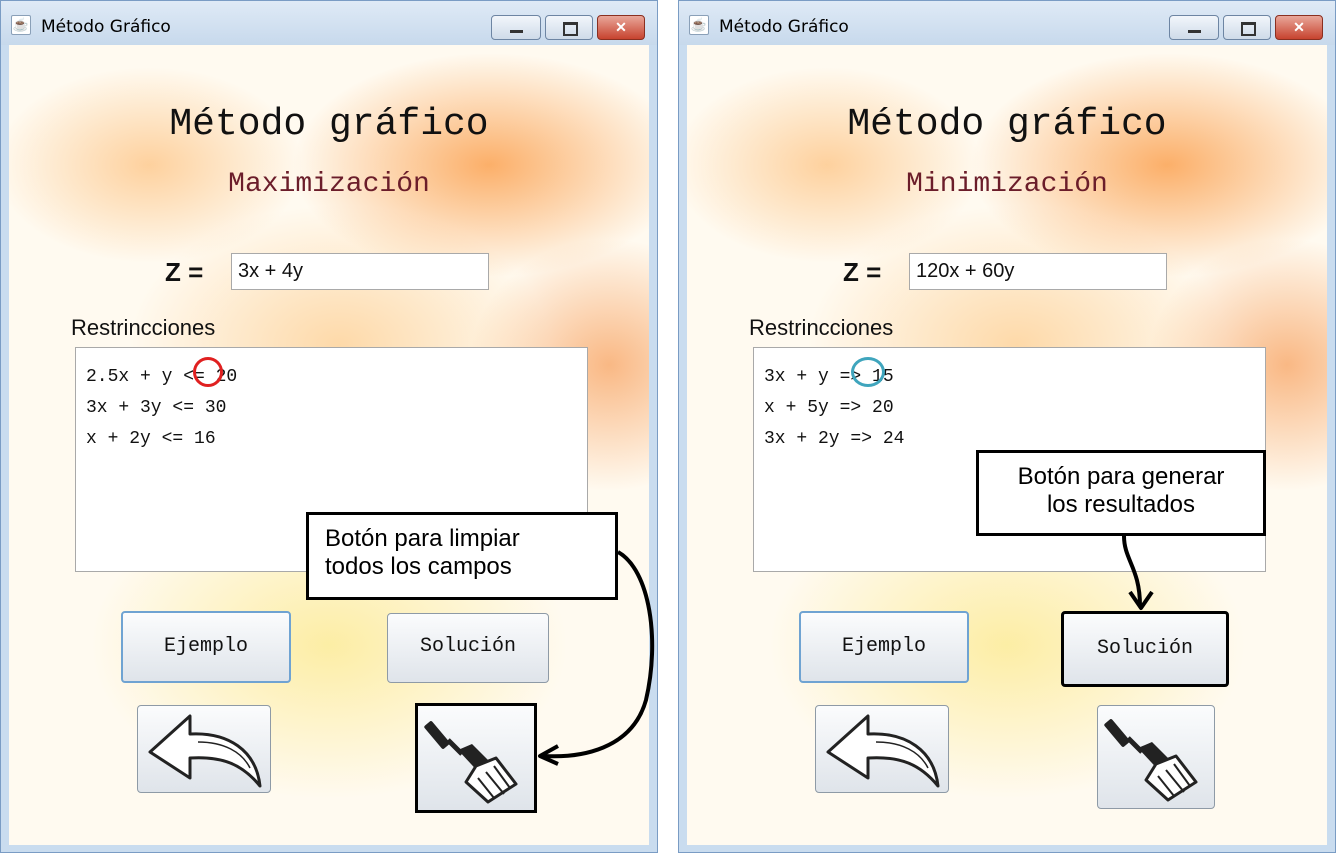 Image resolution: width=1336 pixels, height=853 pixels. I want to click on callout-arrows, so click(846, 650).